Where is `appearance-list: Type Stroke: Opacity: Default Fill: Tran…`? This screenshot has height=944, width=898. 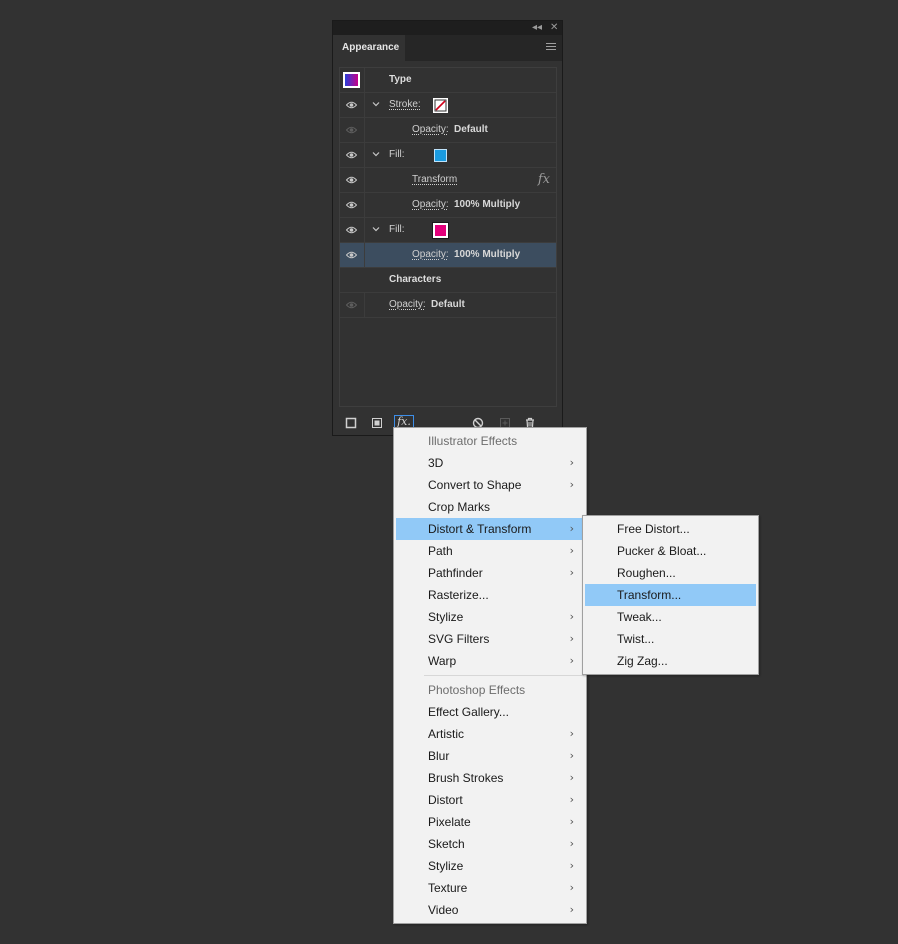 appearance-list: Type Stroke: Opacity: Default Fill: Tran… is located at coordinates (448, 237).